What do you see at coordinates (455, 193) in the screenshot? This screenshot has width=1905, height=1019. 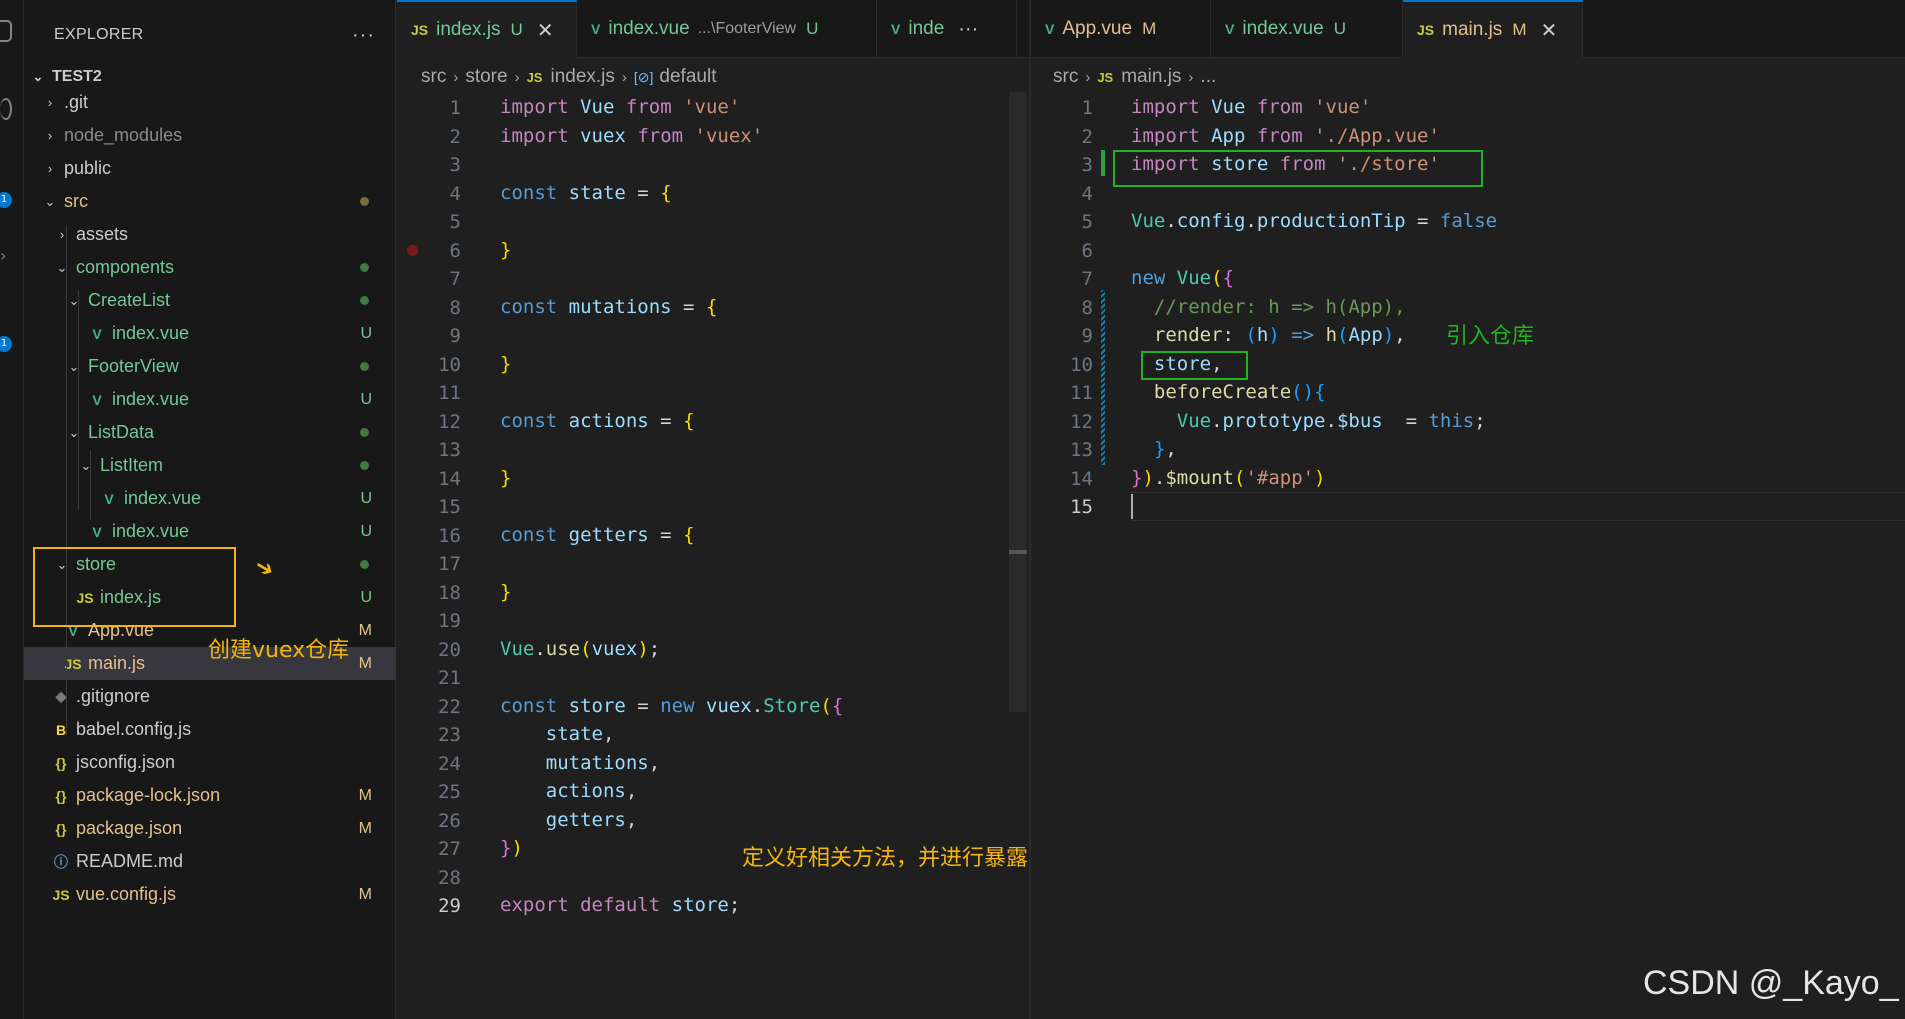 I see `line-number: 4` at bounding box center [455, 193].